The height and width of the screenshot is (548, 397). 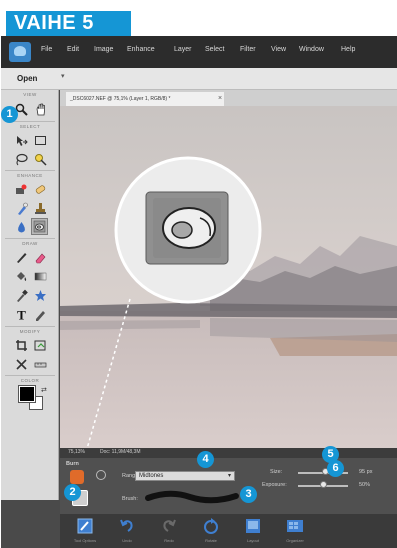 What do you see at coordinates (335, 468) in the screenshot?
I see `callout-badge-6: 6` at bounding box center [335, 468].